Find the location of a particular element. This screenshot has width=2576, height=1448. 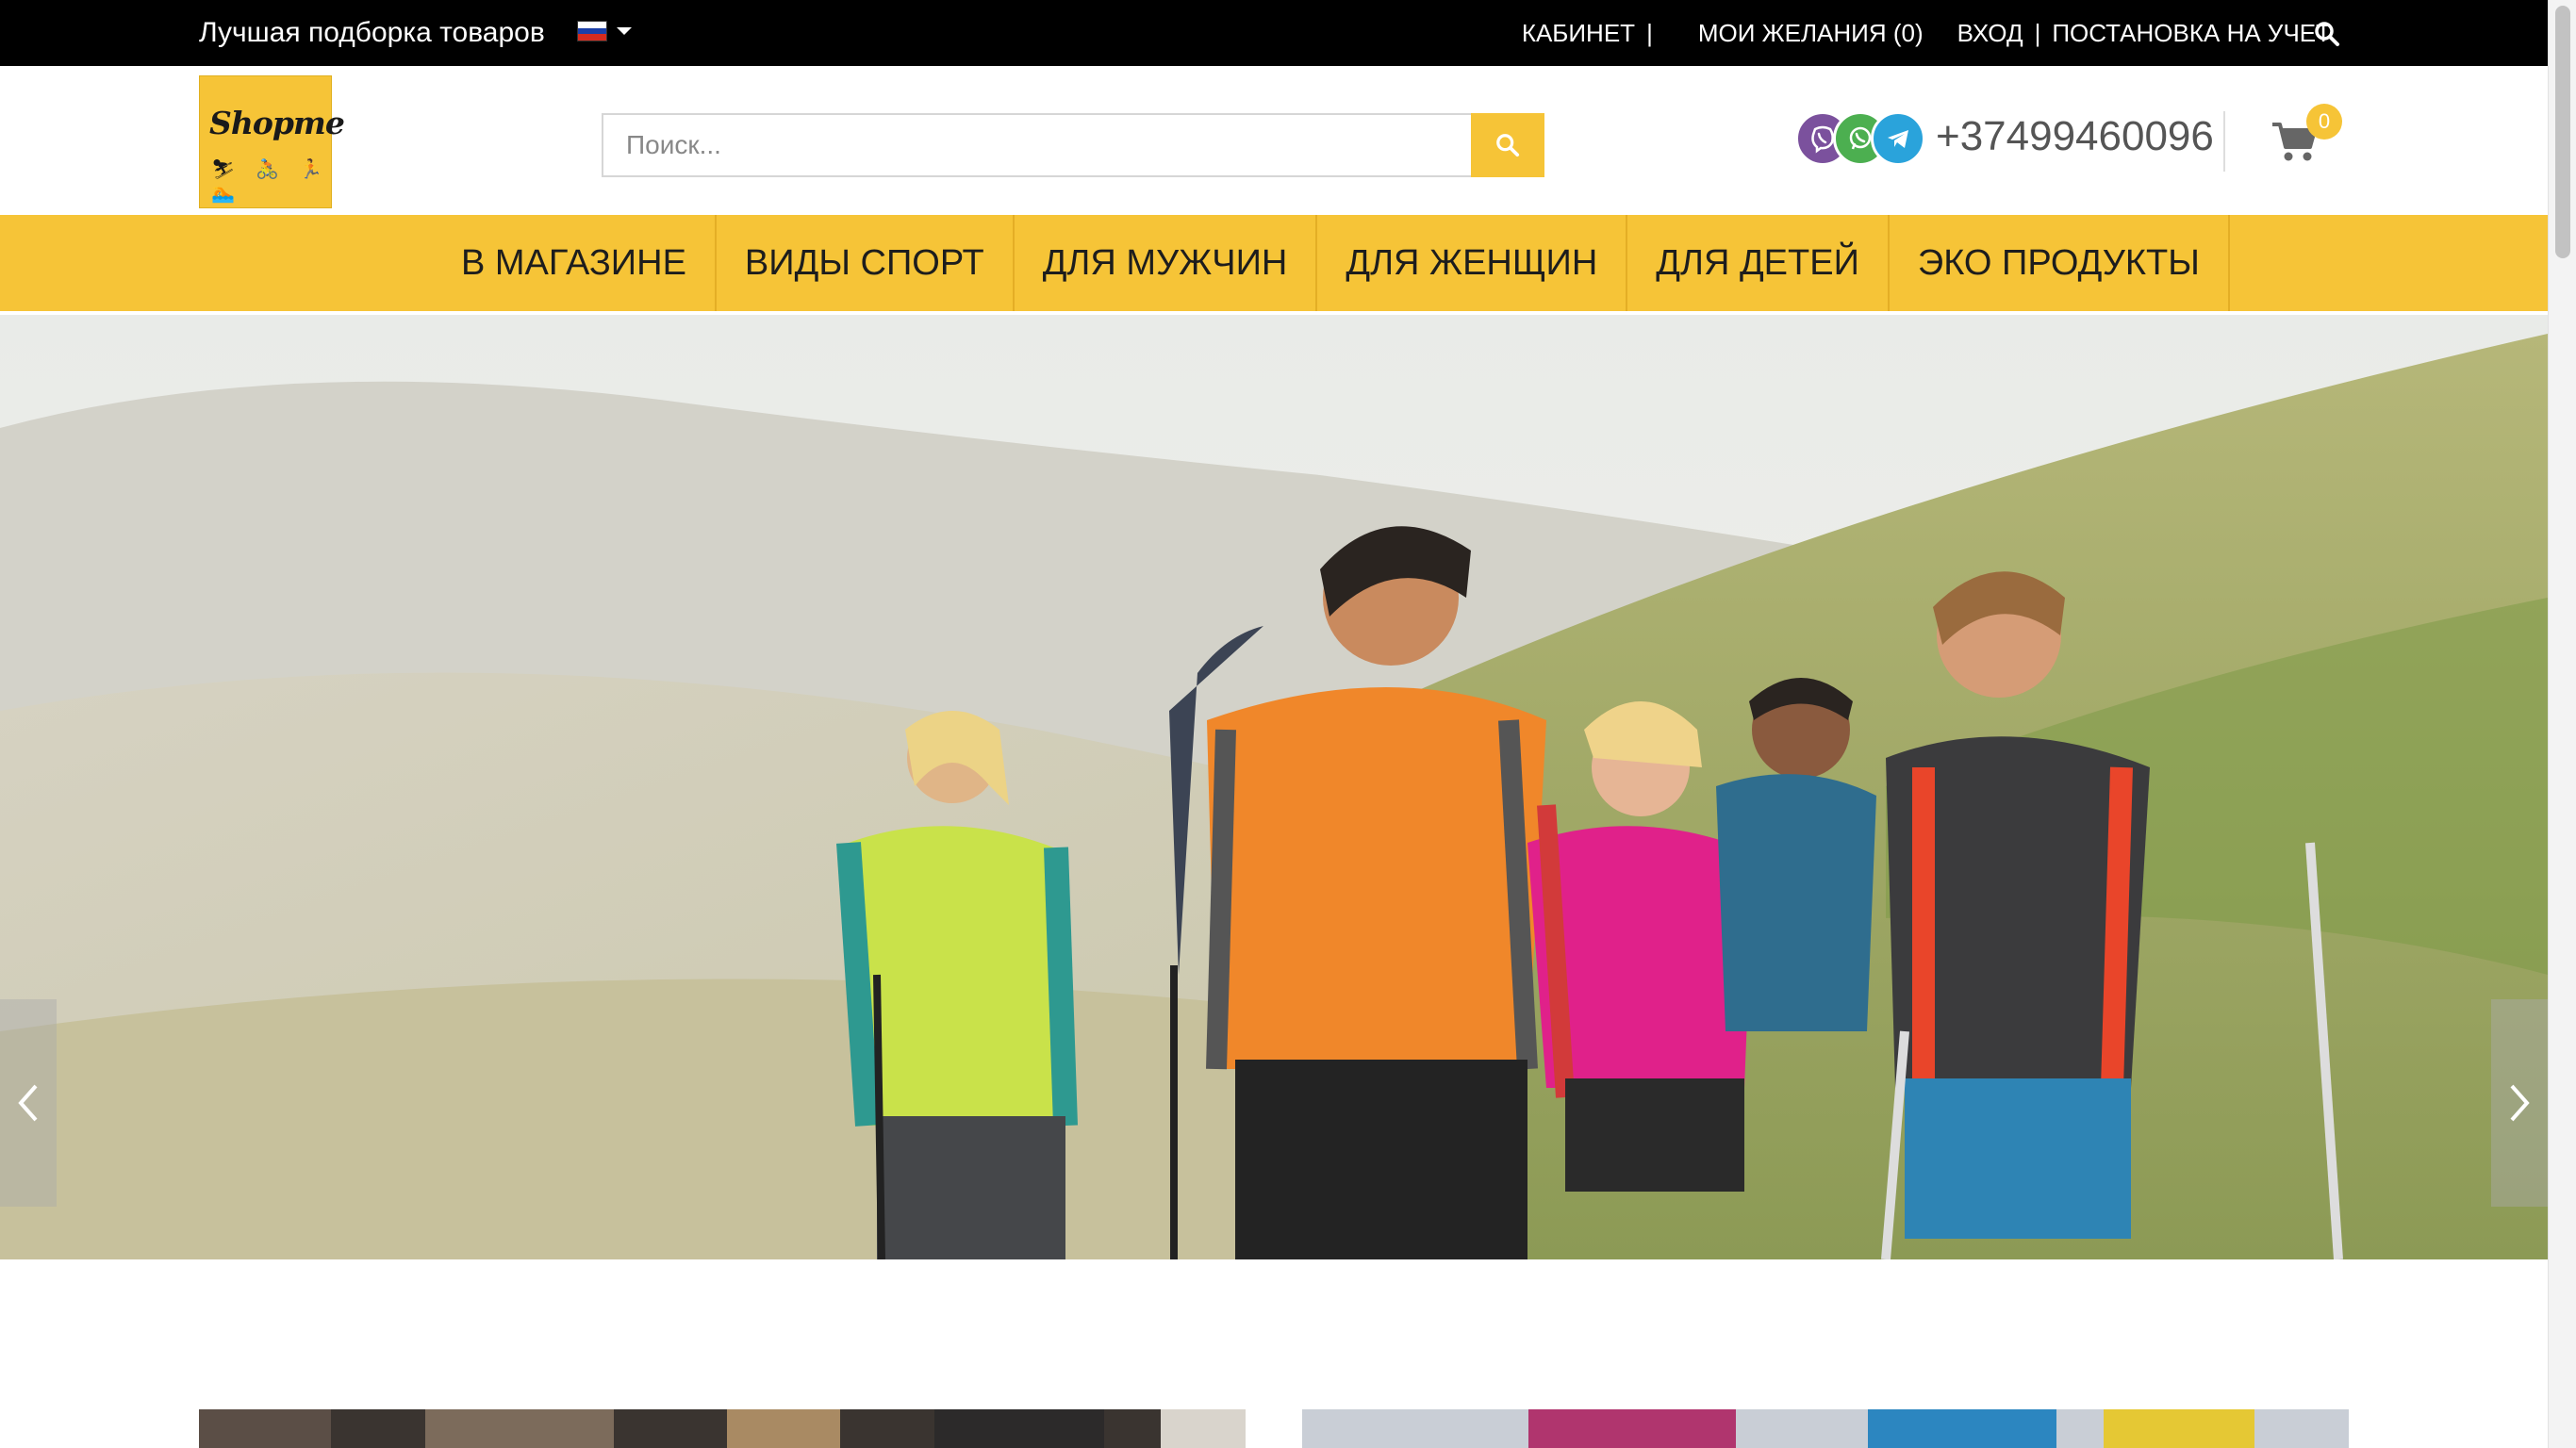

site-tagline: Лучшая подборка товаров is located at coordinates (372, 32).